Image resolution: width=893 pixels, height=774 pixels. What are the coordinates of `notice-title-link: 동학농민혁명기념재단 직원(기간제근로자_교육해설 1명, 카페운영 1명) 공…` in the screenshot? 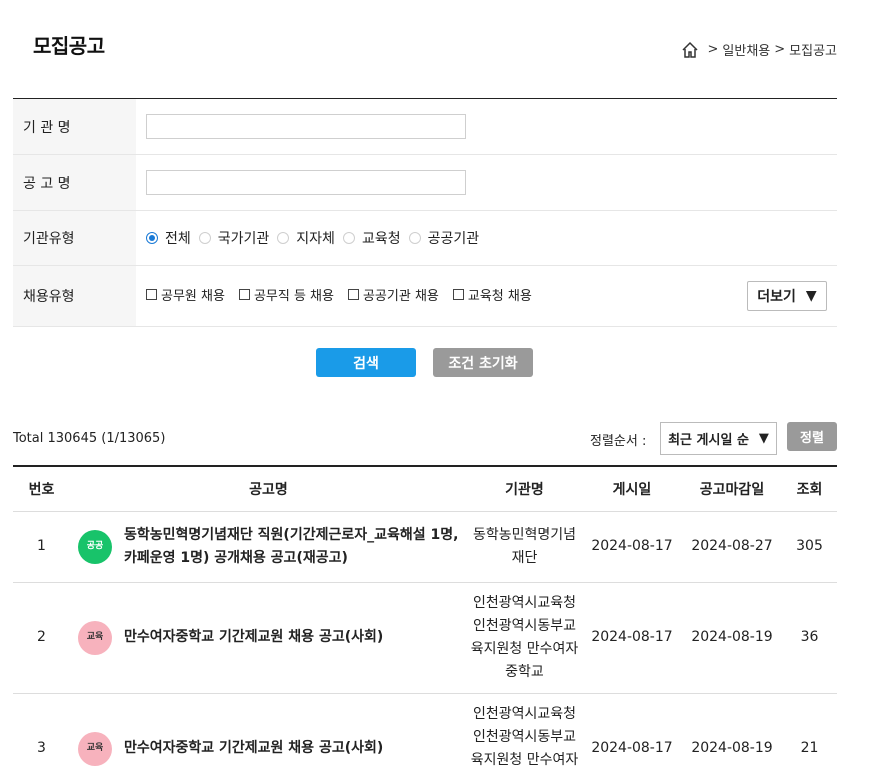 It's located at (295, 547).